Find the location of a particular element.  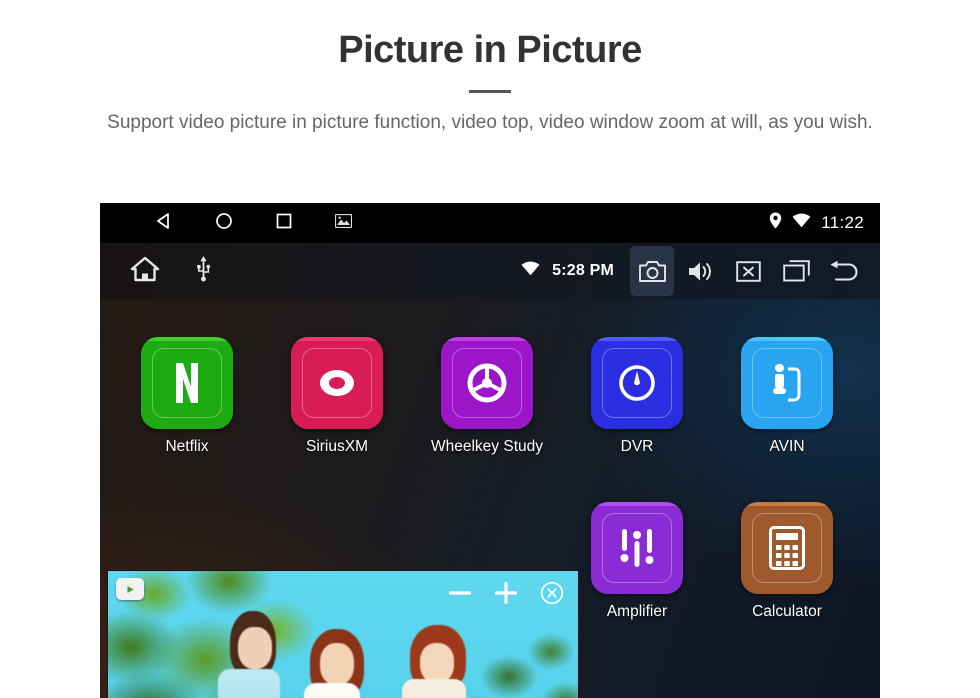

navigation-bar is located at coordinates (254, 223).